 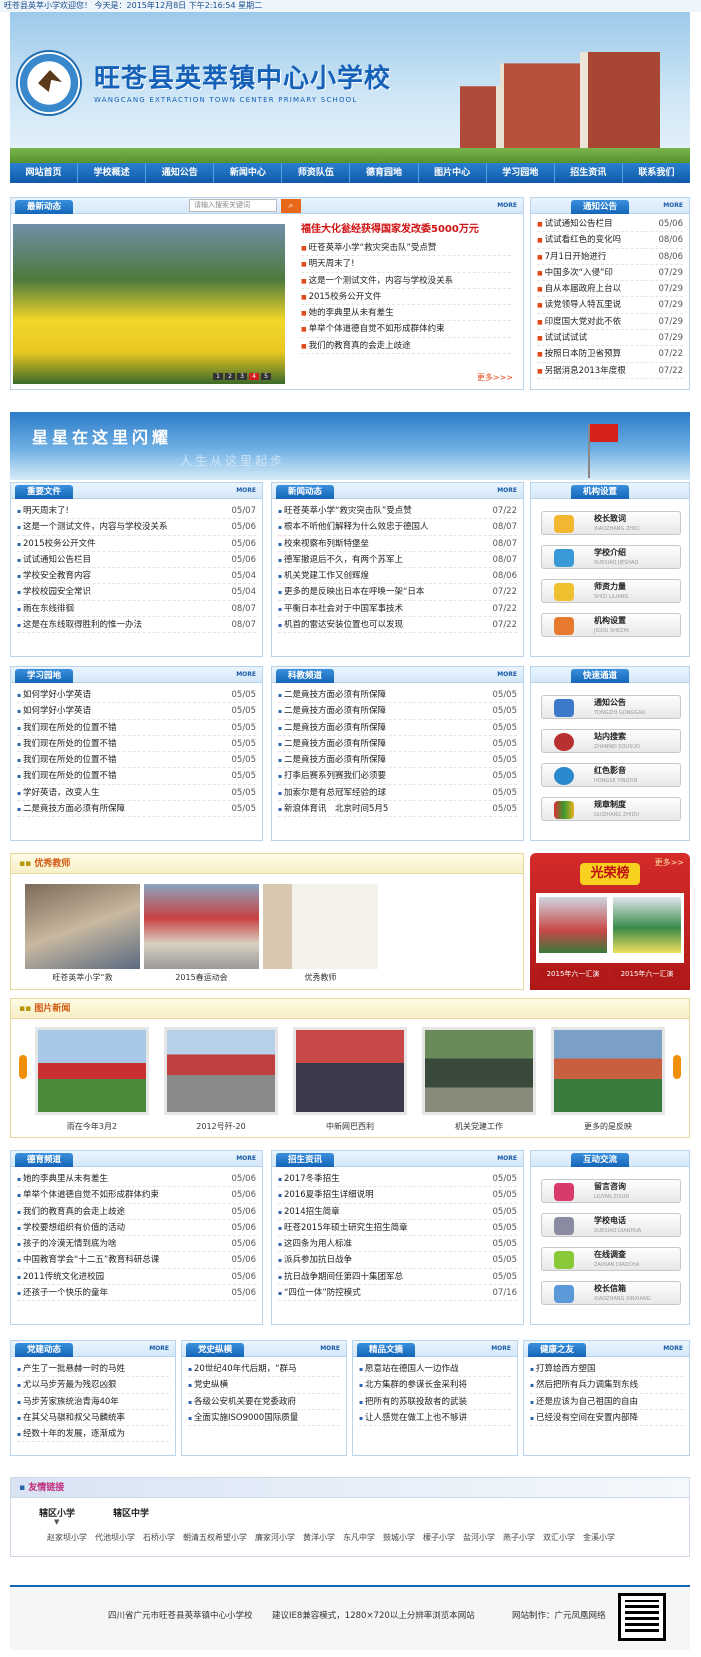 I want to click on study-more: MORE, so click(x=246, y=674).